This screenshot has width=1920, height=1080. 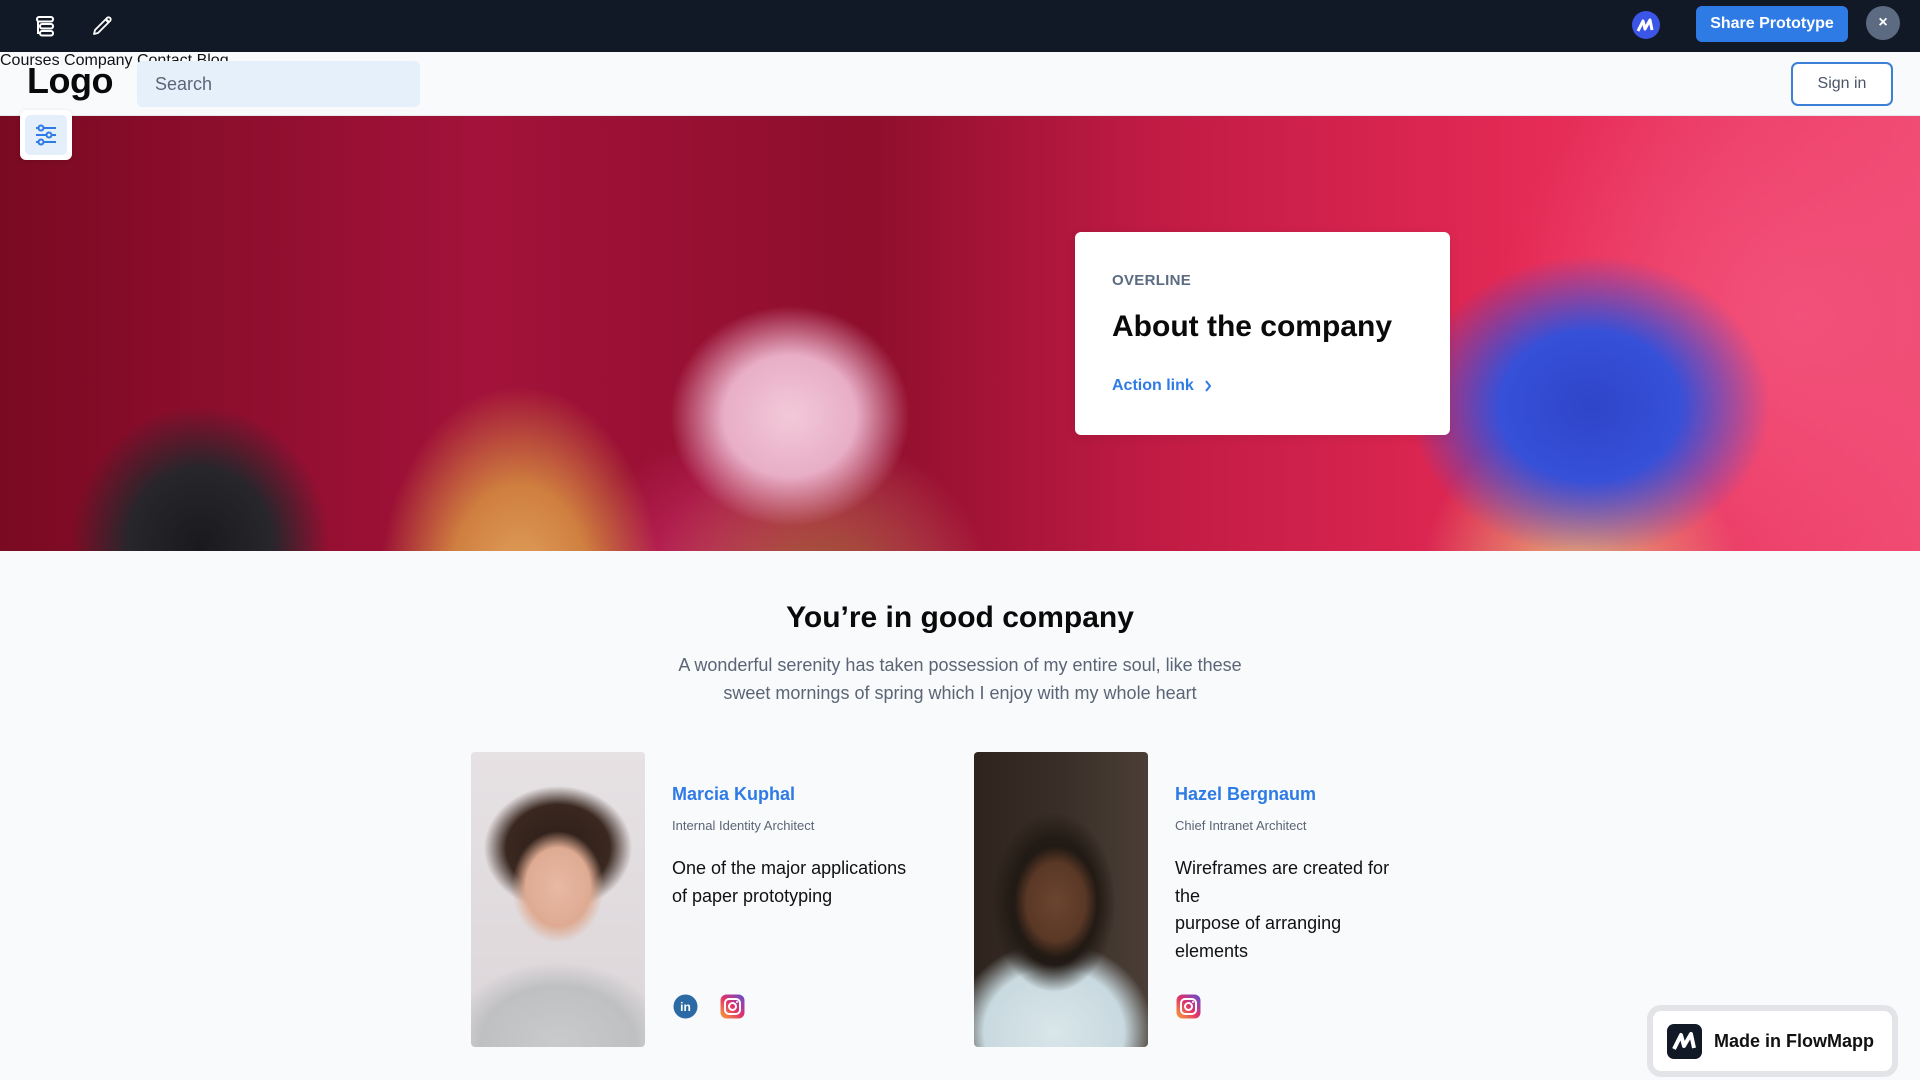 I want to click on member-name: Hazel Bergnaum, so click(x=1245, y=794).